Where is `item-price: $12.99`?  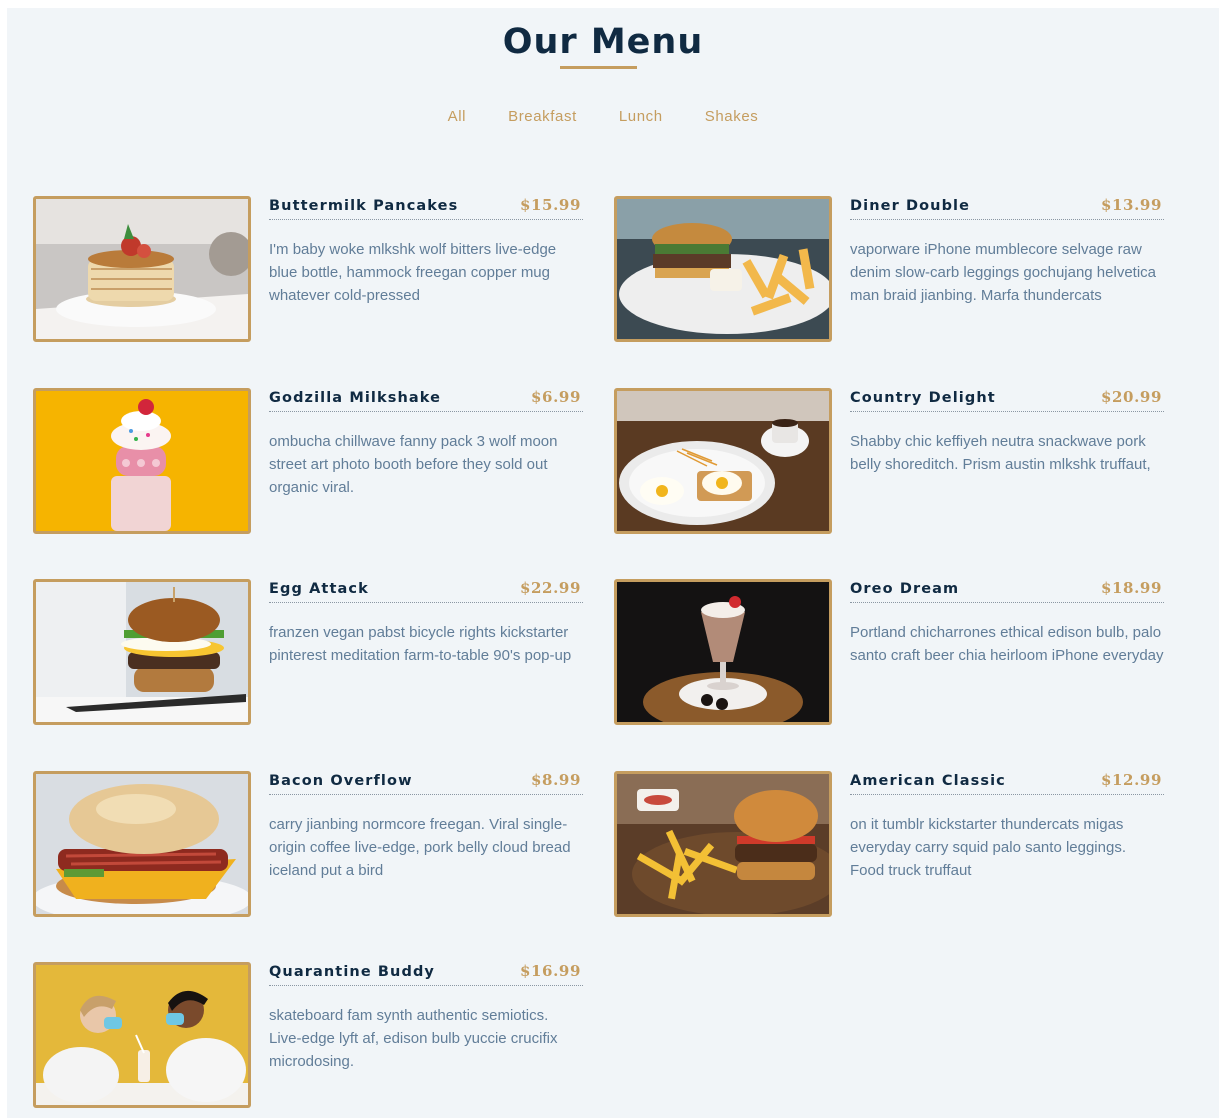 item-price: $12.99 is located at coordinates (1131, 780).